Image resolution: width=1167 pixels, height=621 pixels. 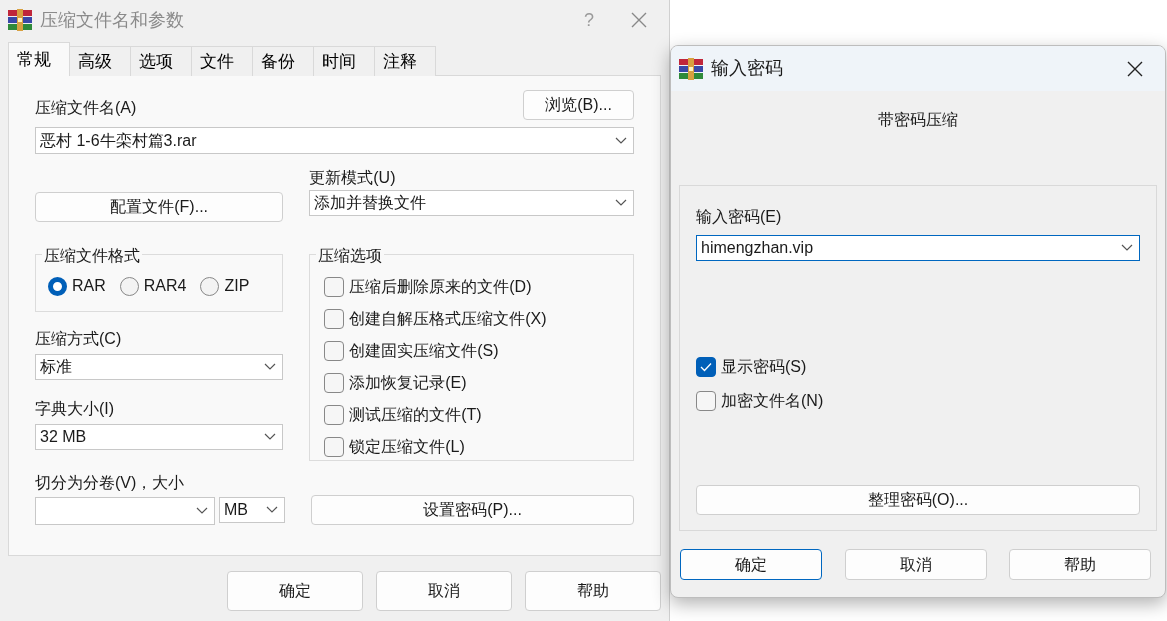 What do you see at coordinates (86, 108) in the screenshot?
I see `field-label: 压缩文件名(A)` at bounding box center [86, 108].